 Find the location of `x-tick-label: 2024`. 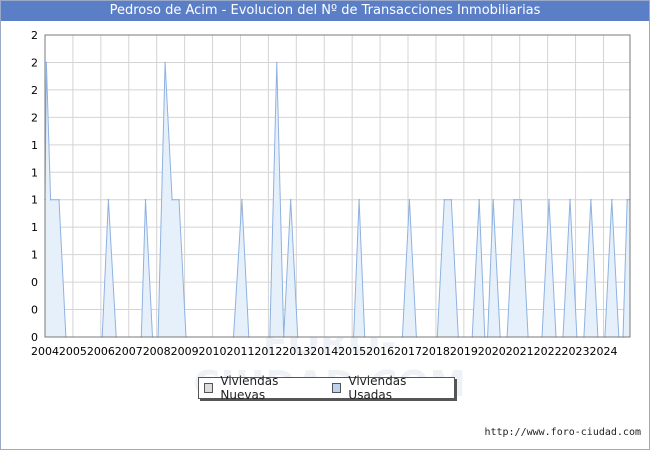

x-tick-label: 2024 is located at coordinates (603, 351).